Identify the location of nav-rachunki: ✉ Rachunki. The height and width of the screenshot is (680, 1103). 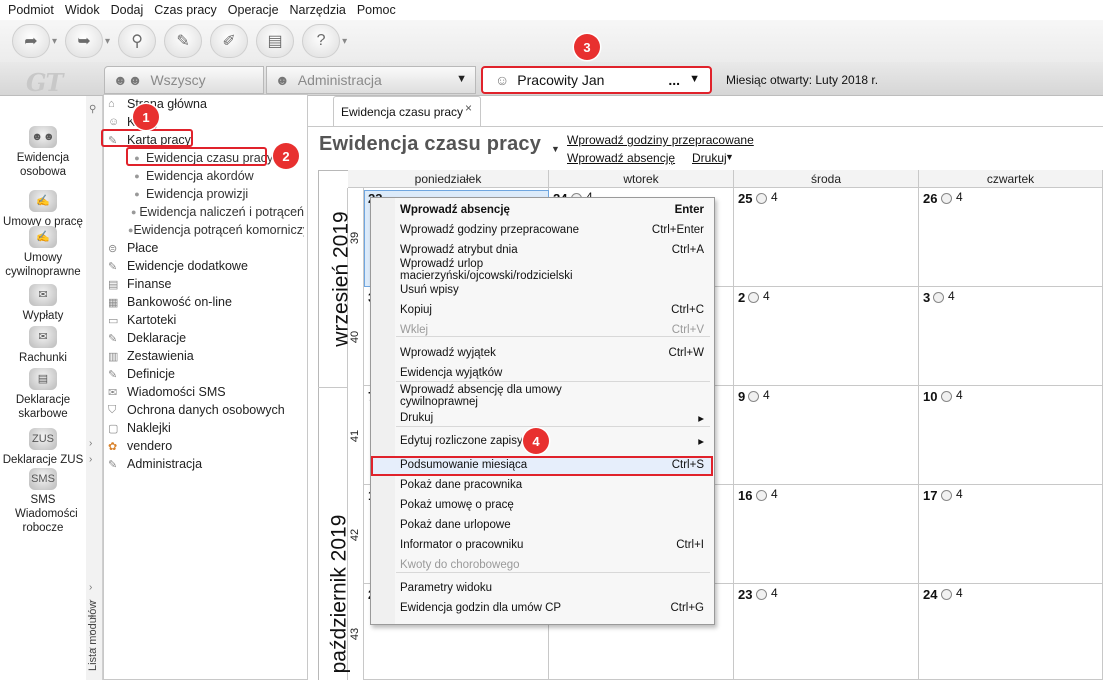
(43, 345).